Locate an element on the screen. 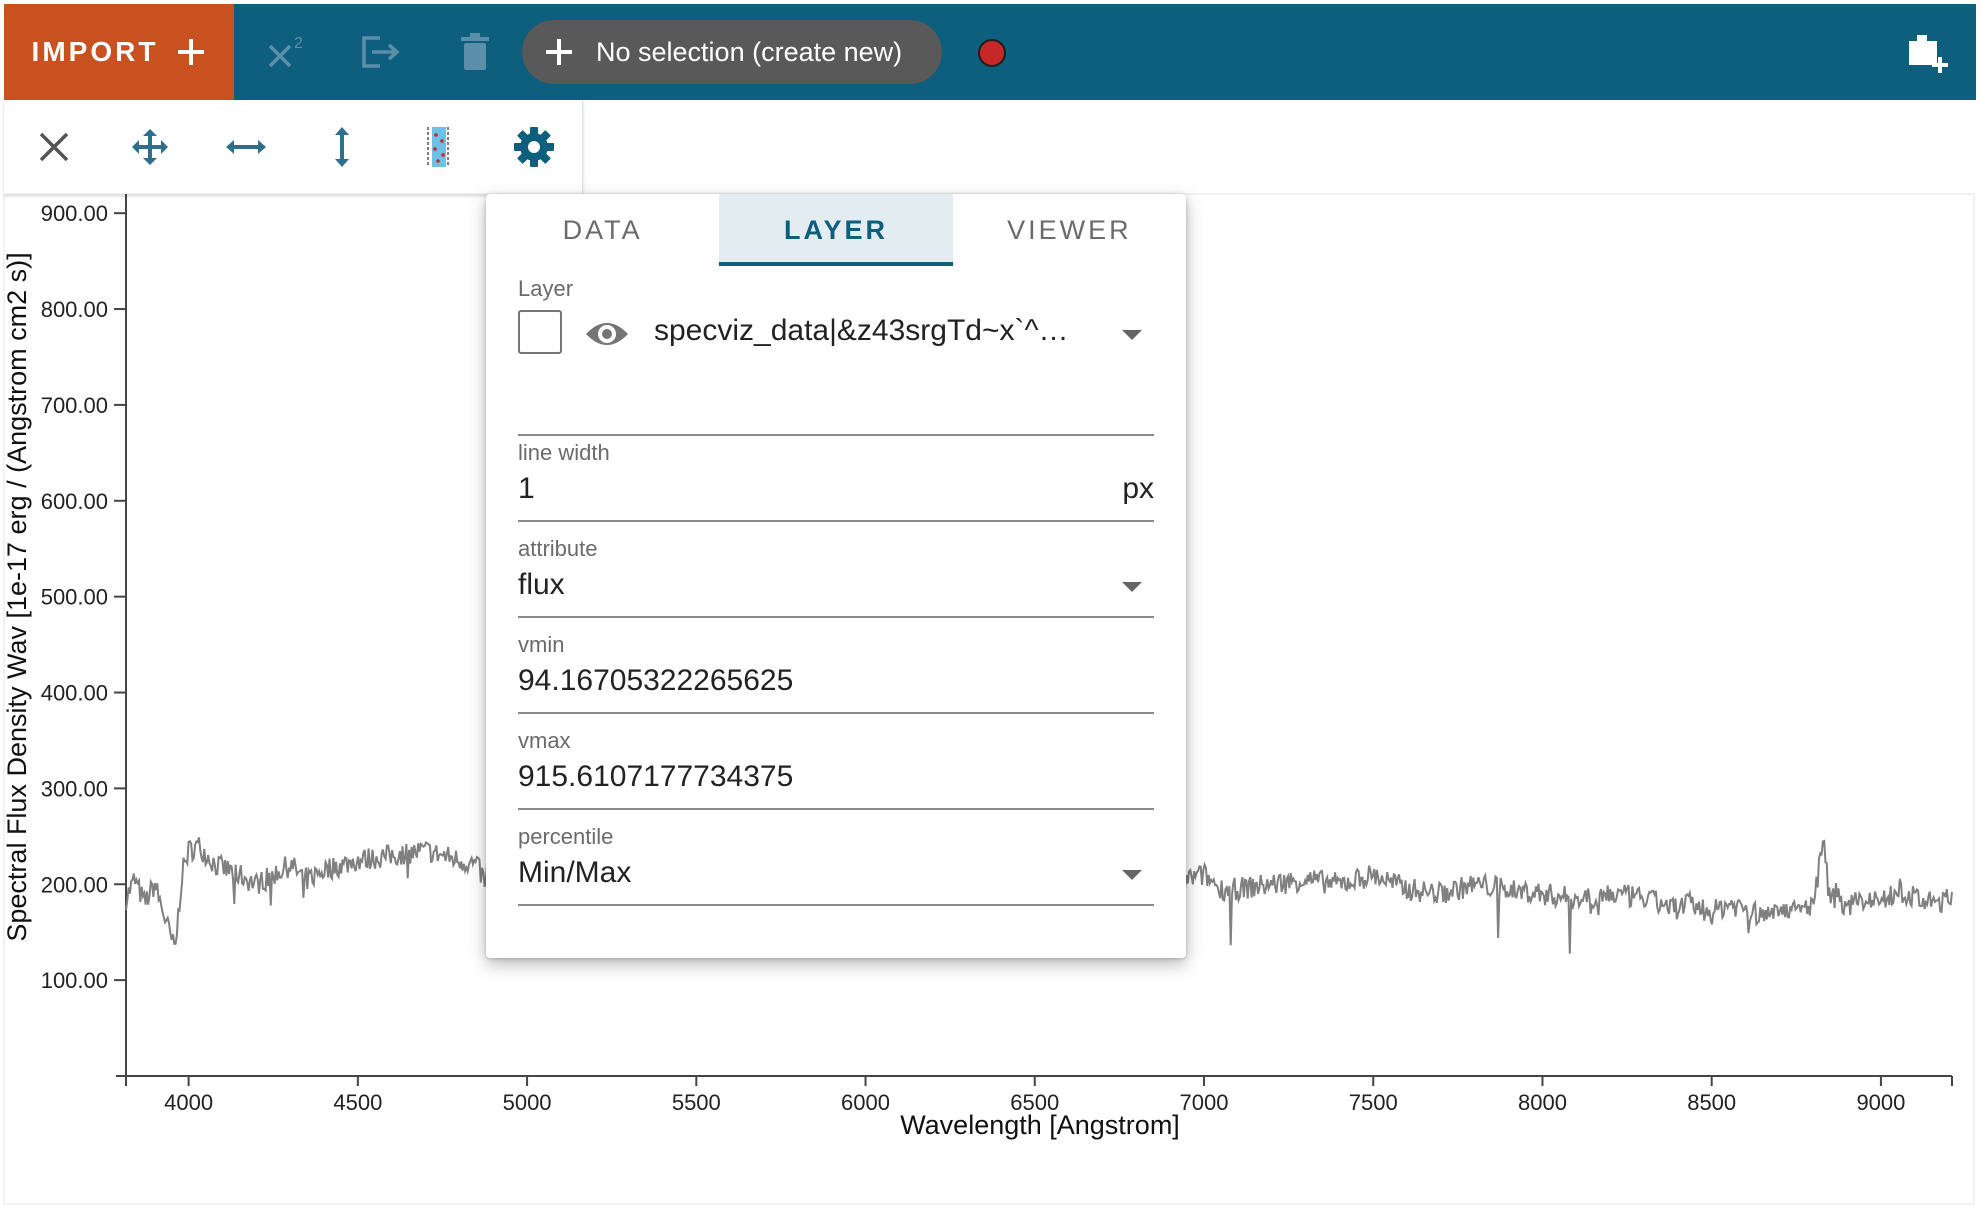  x-axis-label: Wavelength [Angstrom] is located at coordinates (1040, 1125).